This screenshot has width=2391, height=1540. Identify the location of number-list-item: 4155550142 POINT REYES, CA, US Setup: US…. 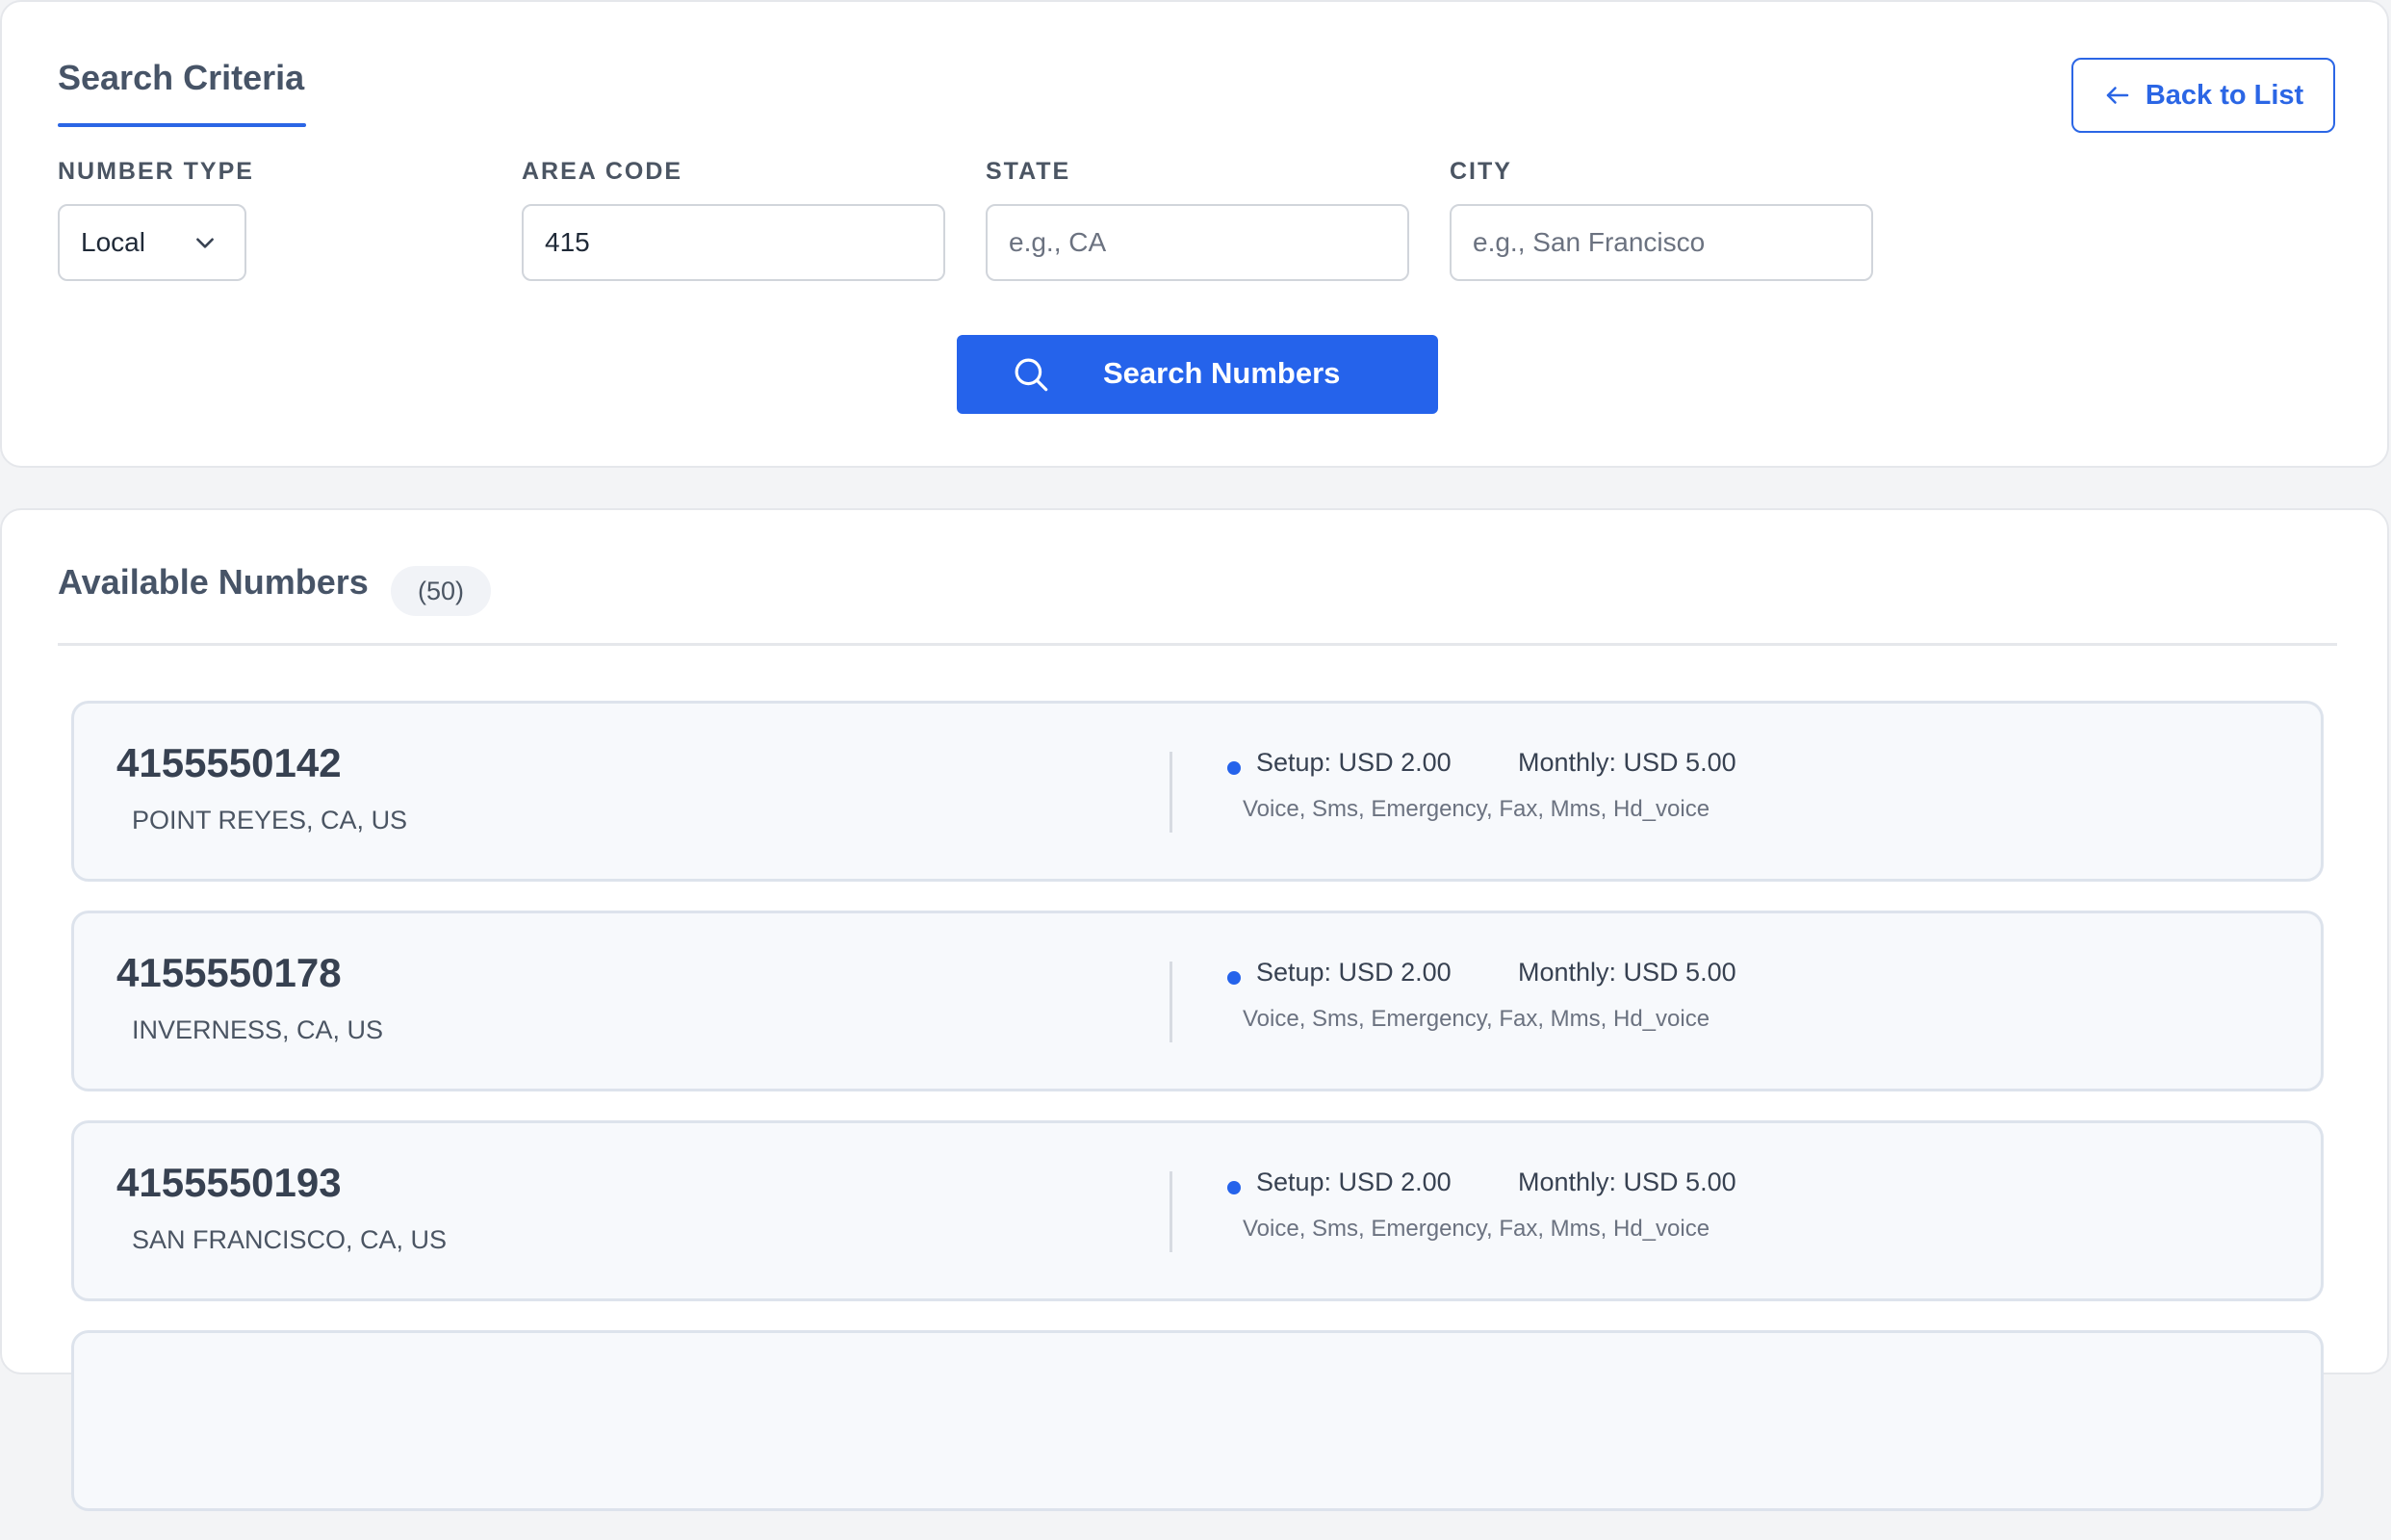
(1197, 791).